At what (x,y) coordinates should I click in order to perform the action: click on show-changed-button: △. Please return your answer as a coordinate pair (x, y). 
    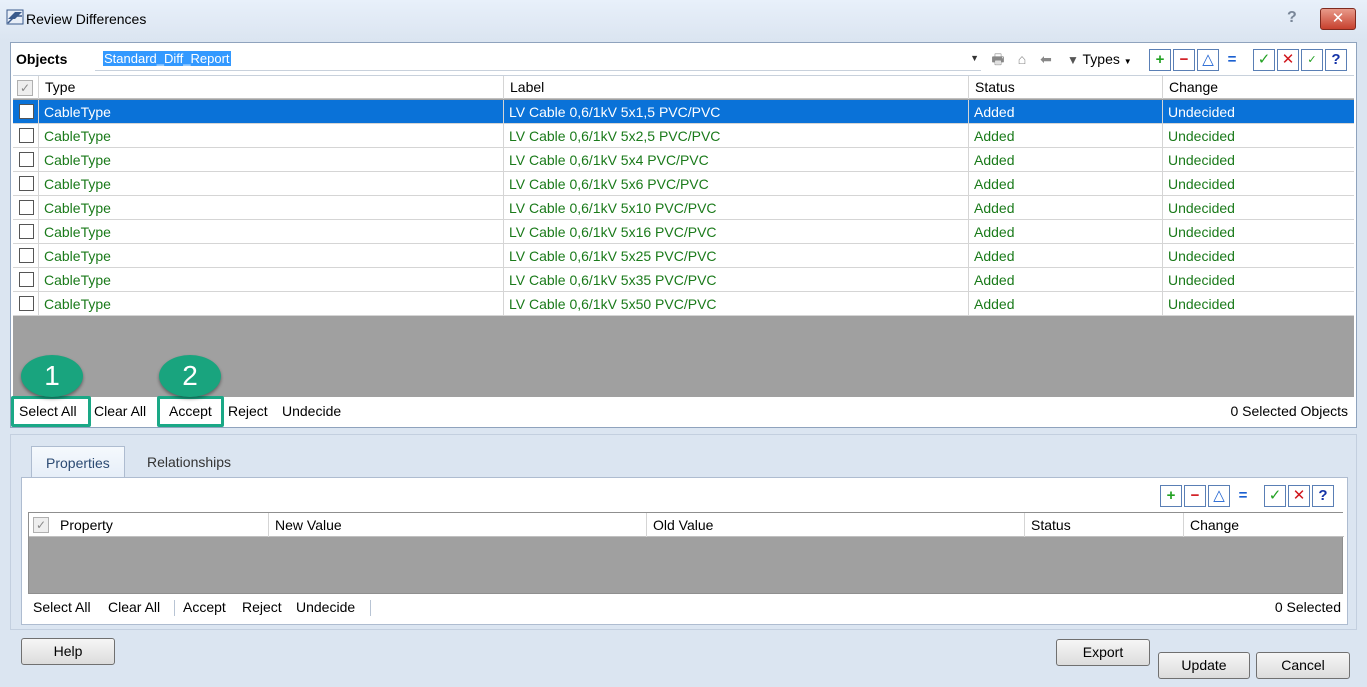
    Looking at the image, I should click on (1208, 60).